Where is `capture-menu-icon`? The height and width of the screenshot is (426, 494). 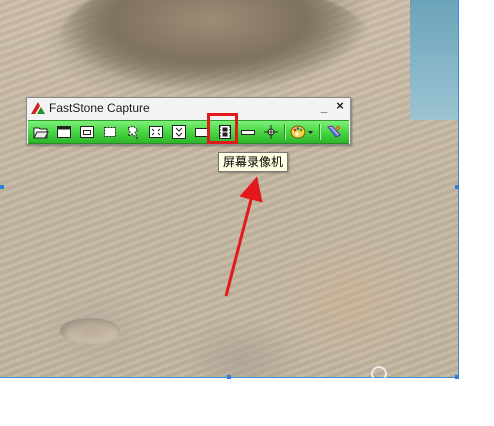 capture-menu-icon is located at coordinates (248, 132).